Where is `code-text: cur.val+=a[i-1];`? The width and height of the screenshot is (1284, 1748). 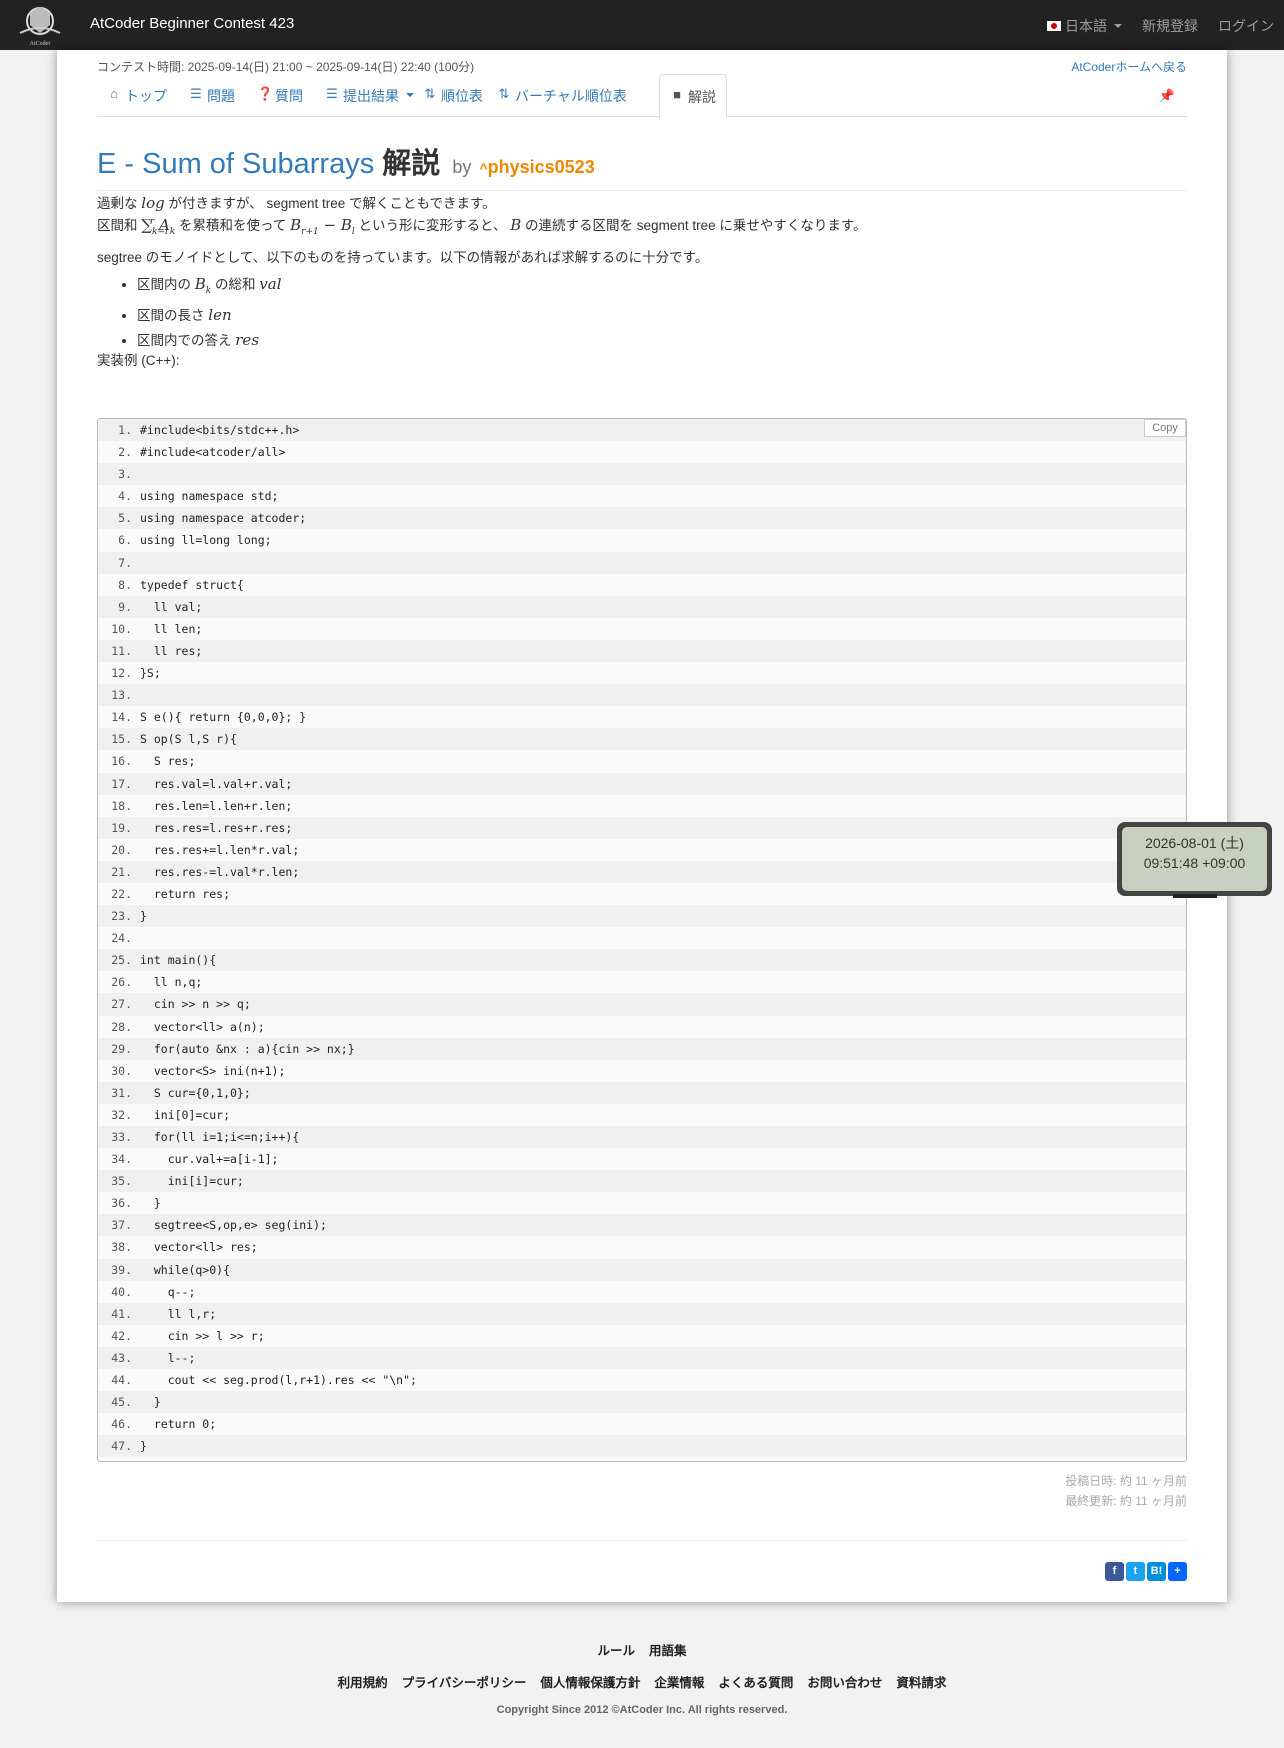
code-text: cur.val+=a[i-1]; is located at coordinates (209, 1159).